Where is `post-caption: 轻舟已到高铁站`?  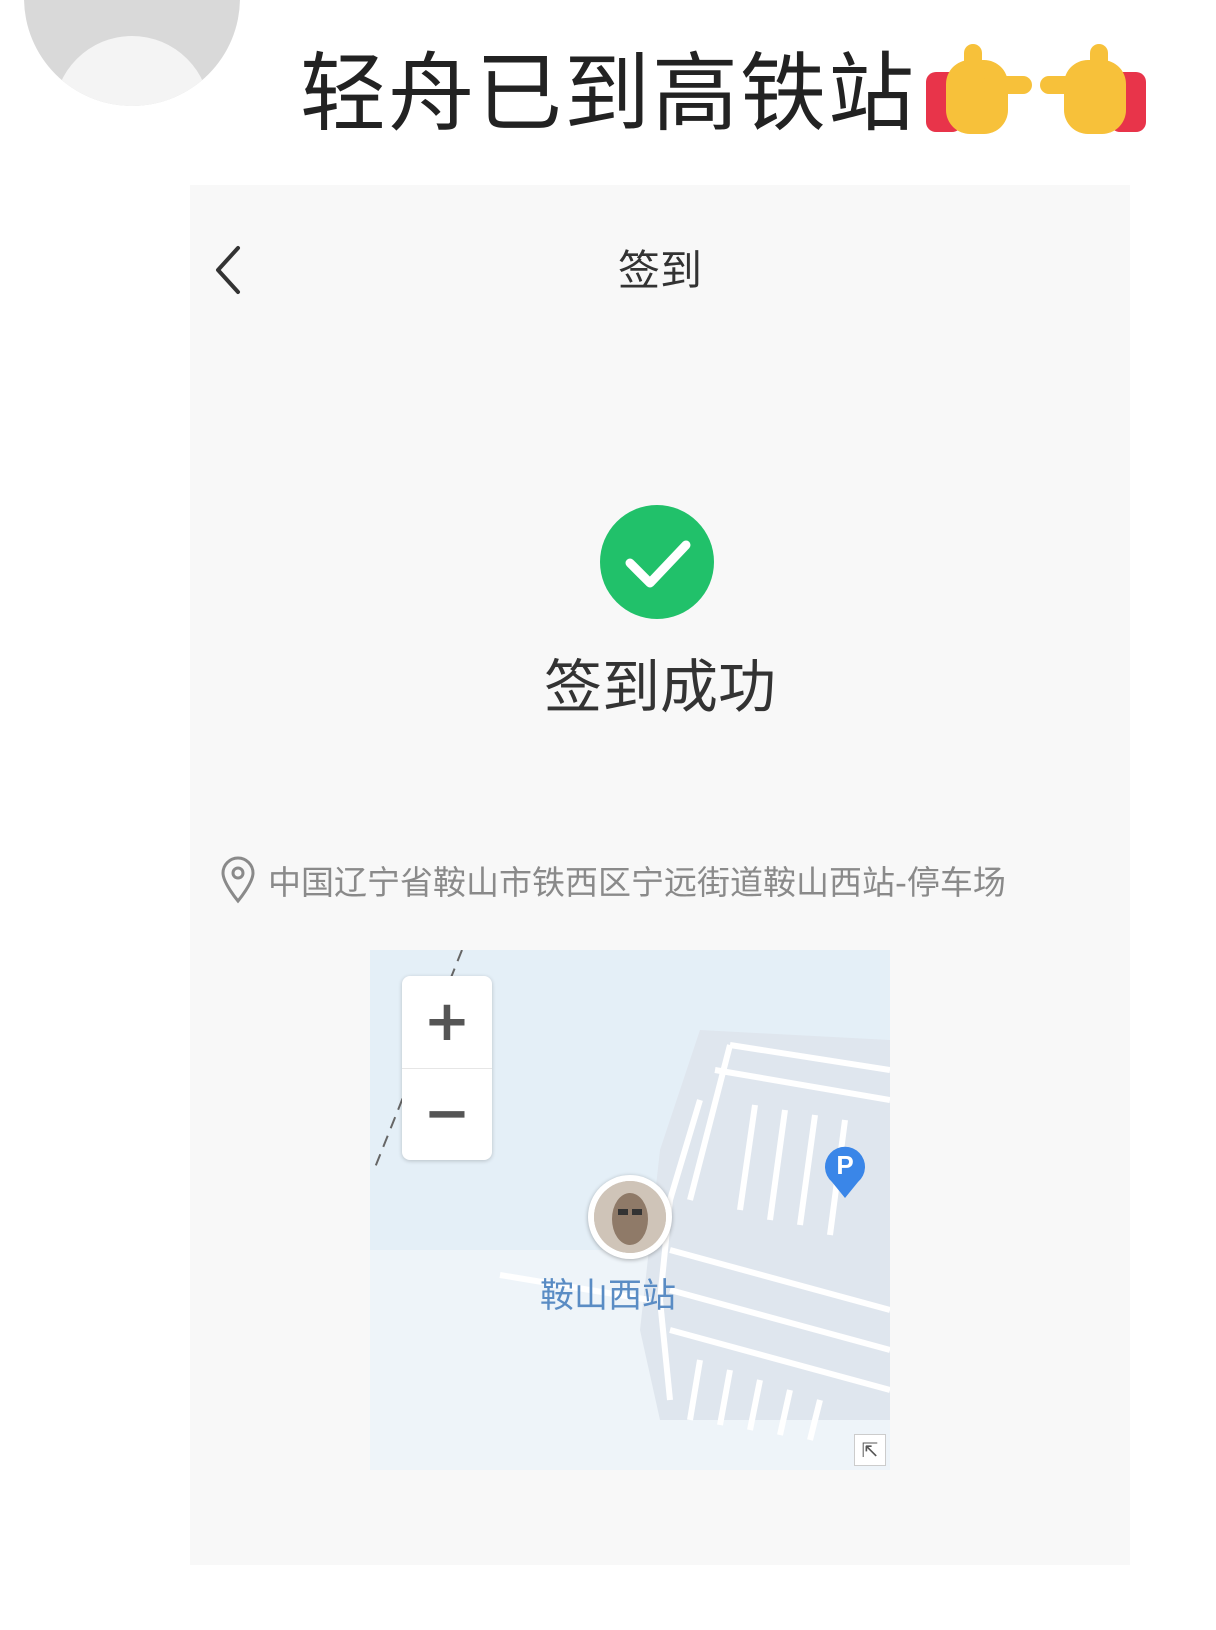
post-caption: 轻舟已到高铁站 is located at coordinates (608, 94).